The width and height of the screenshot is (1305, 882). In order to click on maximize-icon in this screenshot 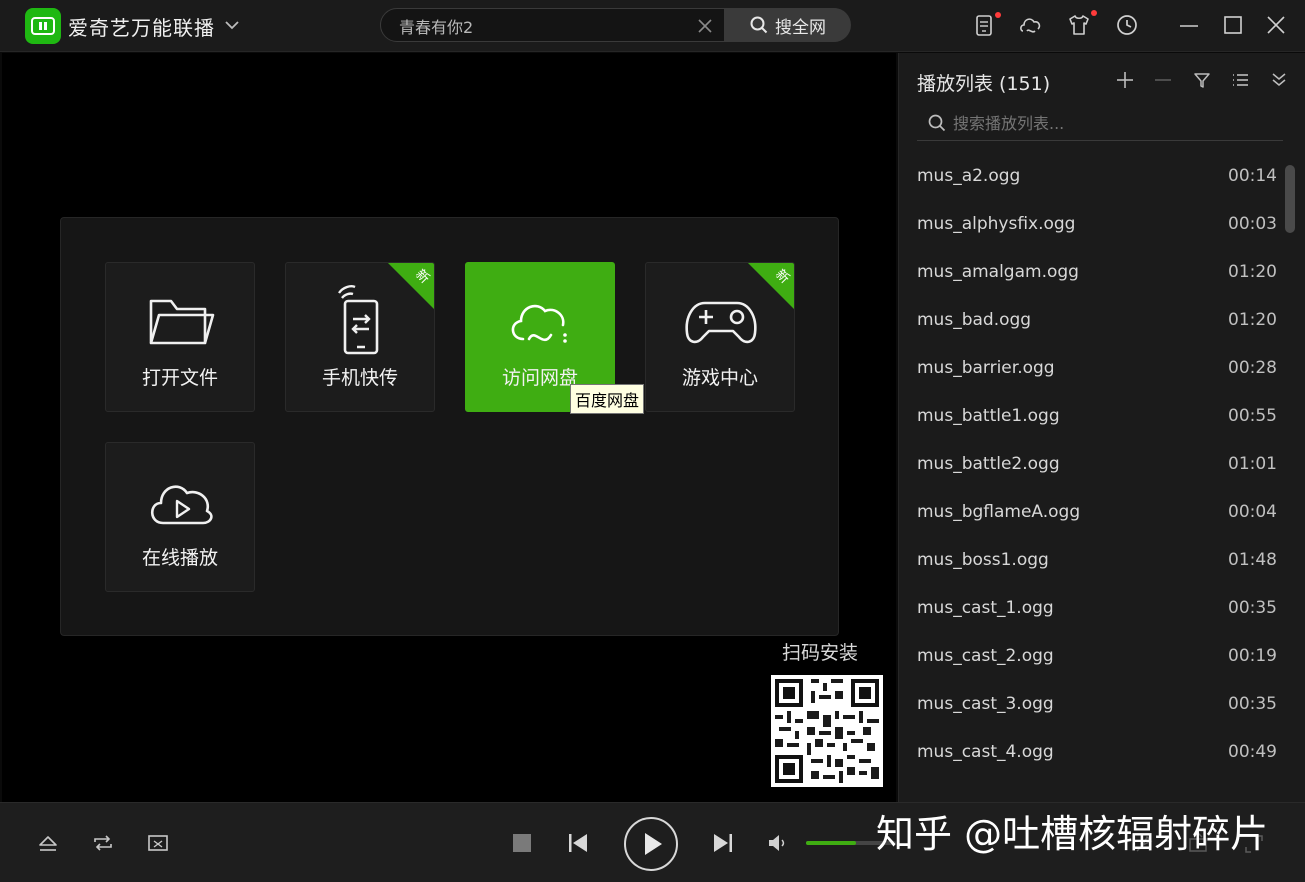, I will do `click(1233, 25)`.